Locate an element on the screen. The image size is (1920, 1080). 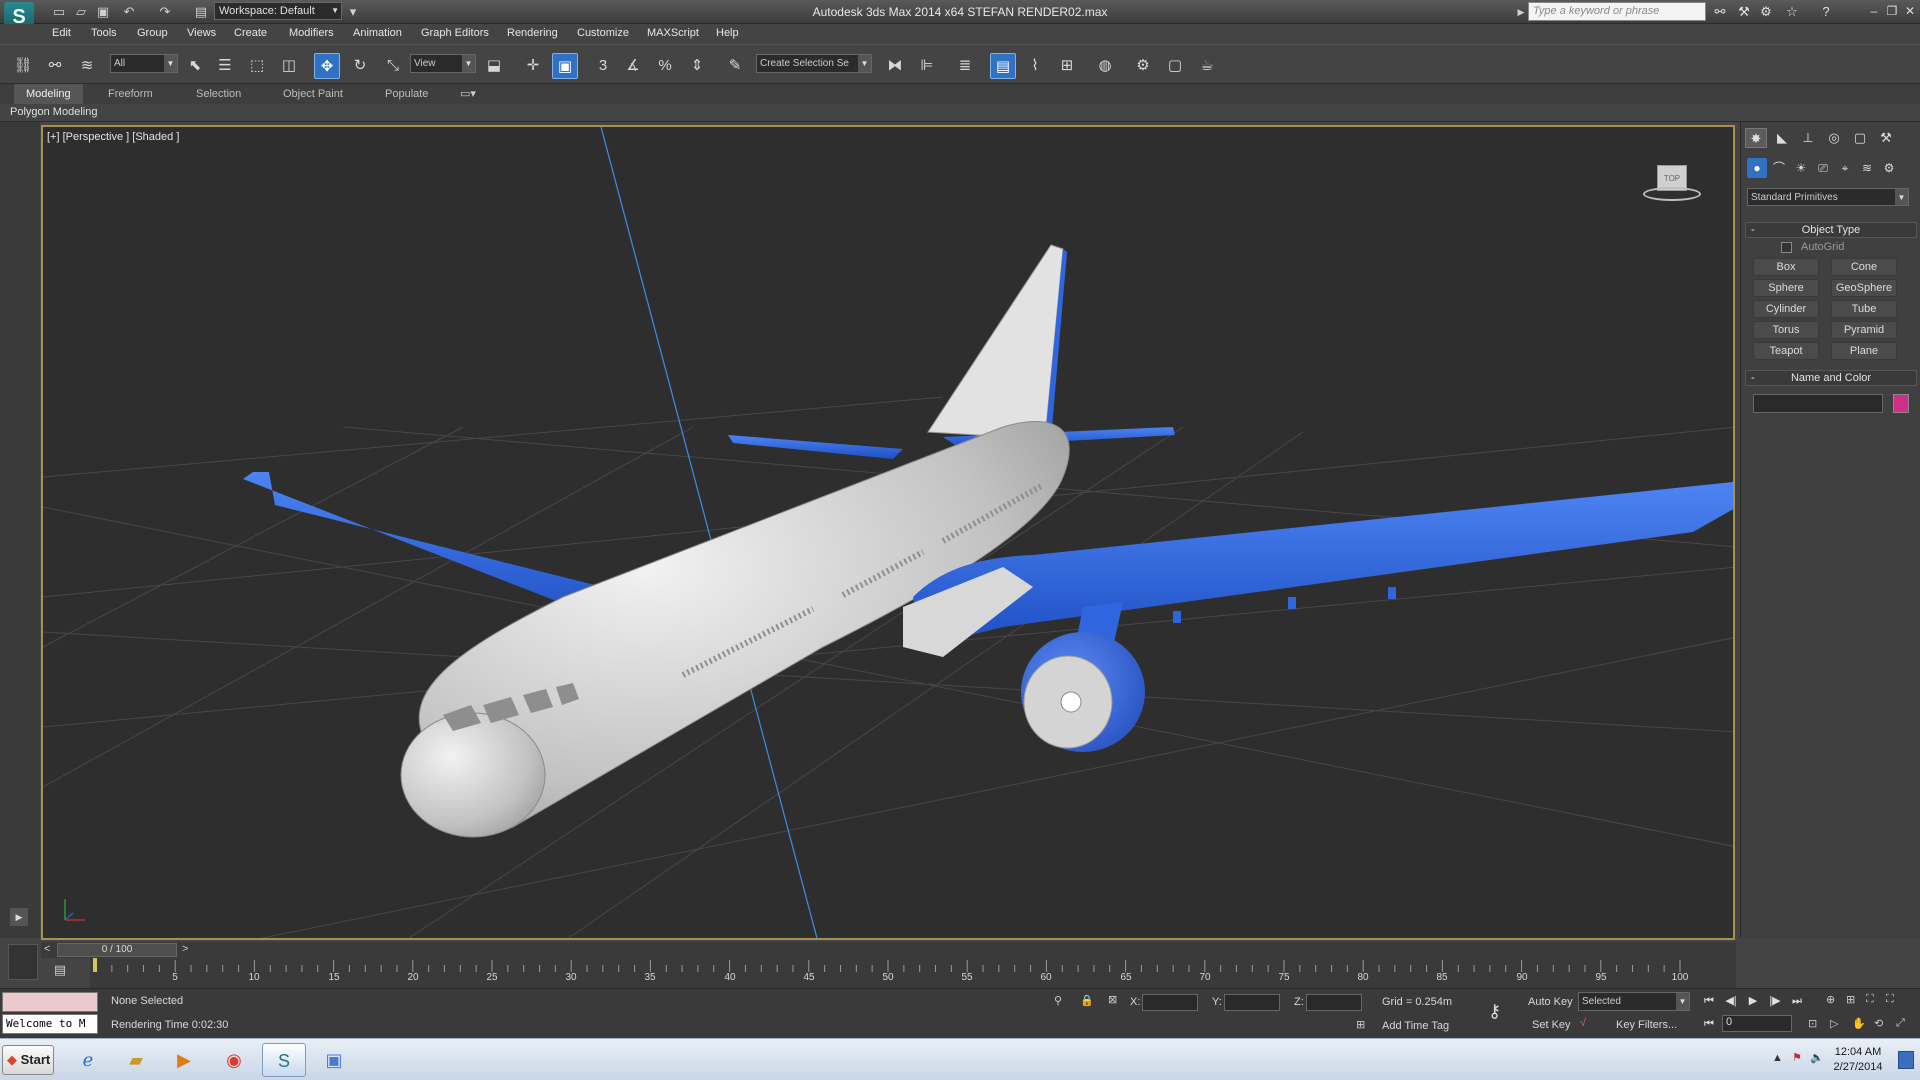
menu-modifiers: Modifiers is located at coordinates (311, 33).